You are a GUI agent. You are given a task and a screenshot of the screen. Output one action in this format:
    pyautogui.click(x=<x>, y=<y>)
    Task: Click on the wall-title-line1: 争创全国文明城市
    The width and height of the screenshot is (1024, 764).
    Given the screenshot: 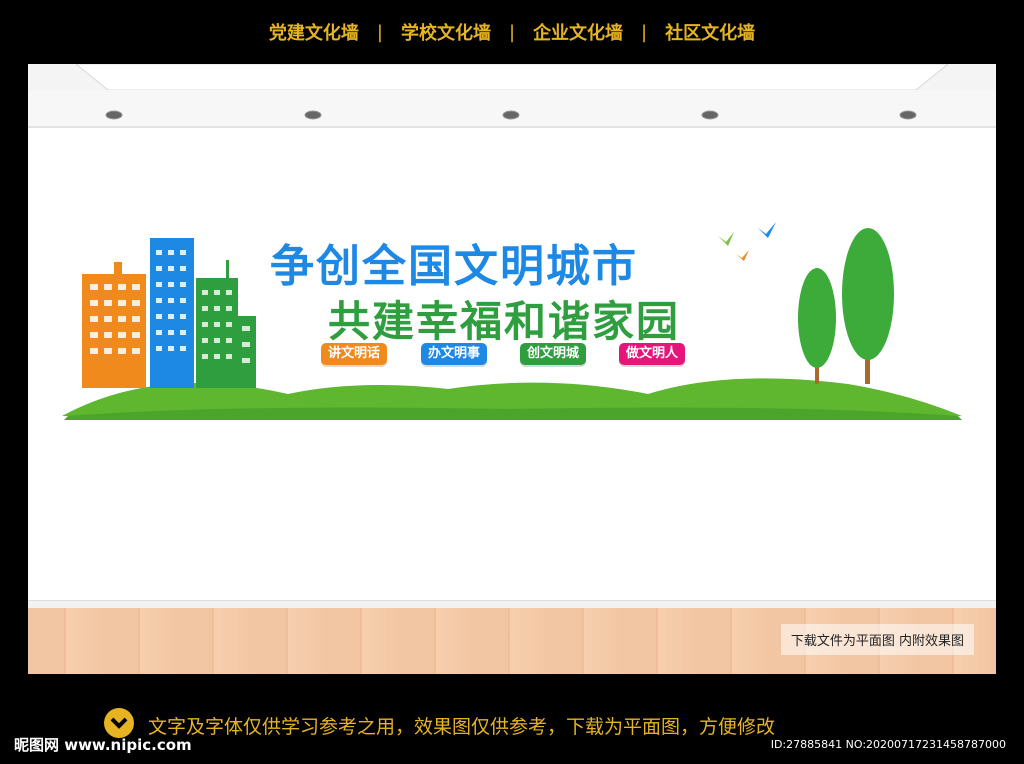 What is the action you would take?
    pyautogui.click(x=454, y=266)
    